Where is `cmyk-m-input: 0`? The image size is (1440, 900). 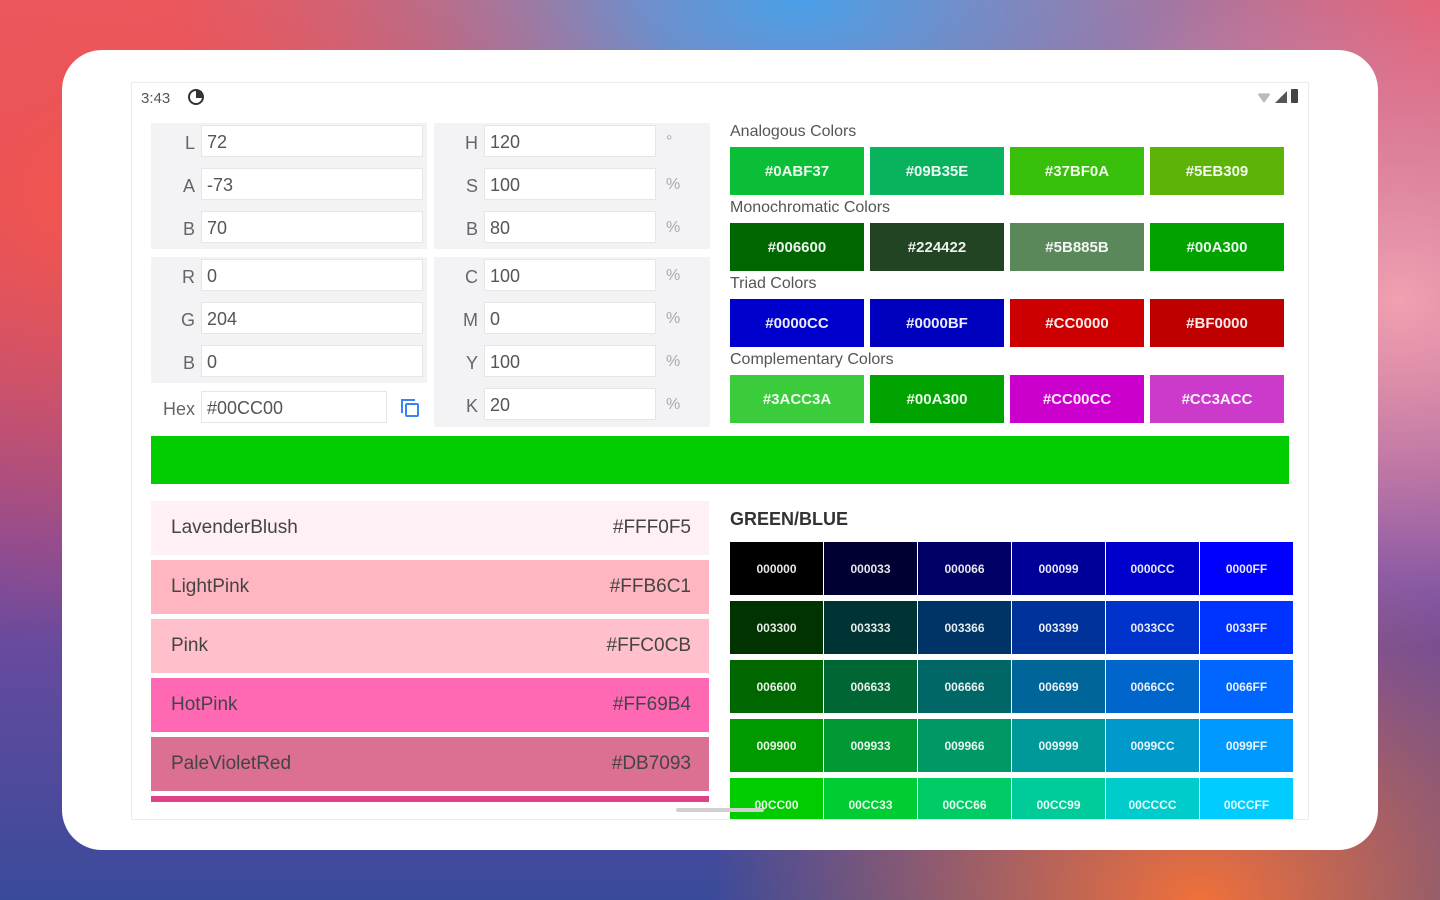 cmyk-m-input: 0 is located at coordinates (570, 318).